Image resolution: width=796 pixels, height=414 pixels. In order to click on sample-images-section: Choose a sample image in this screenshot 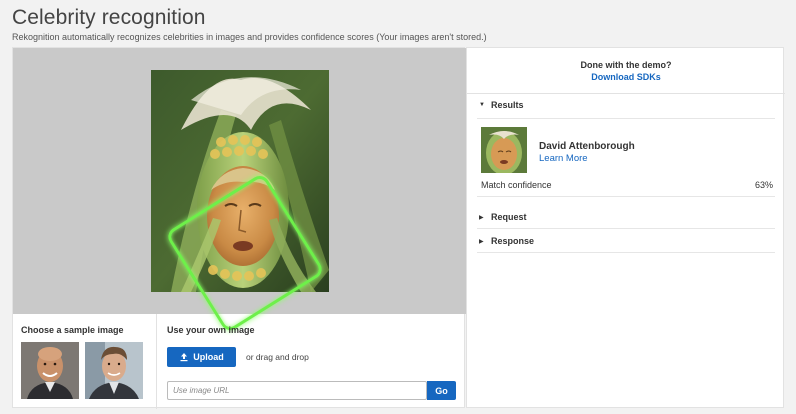, I will do `click(86, 362)`.